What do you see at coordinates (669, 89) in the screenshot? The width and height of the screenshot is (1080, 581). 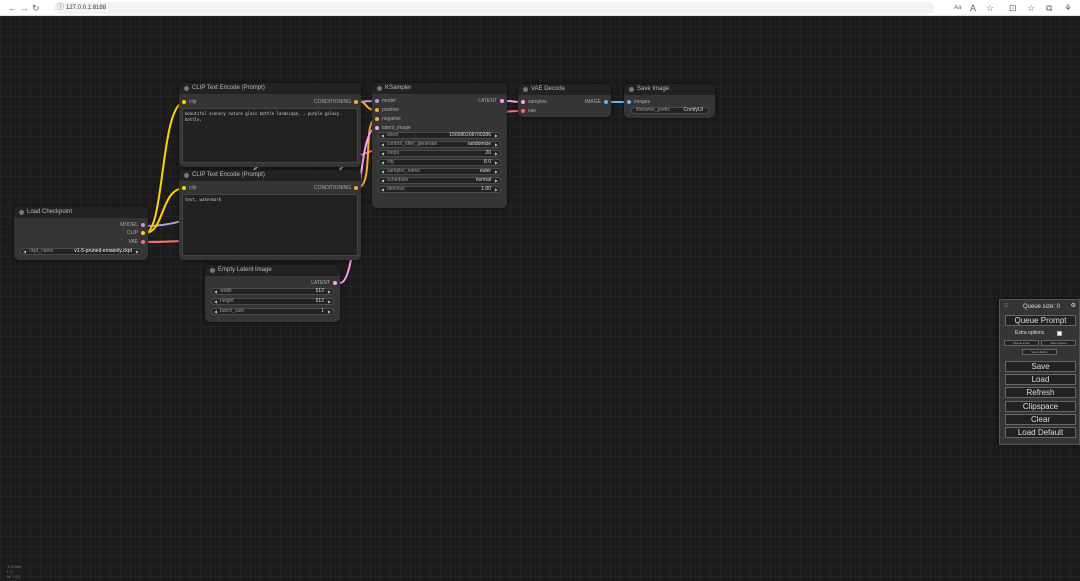 I see `node-title-bar: Save Image` at bounding box center [669, 89].